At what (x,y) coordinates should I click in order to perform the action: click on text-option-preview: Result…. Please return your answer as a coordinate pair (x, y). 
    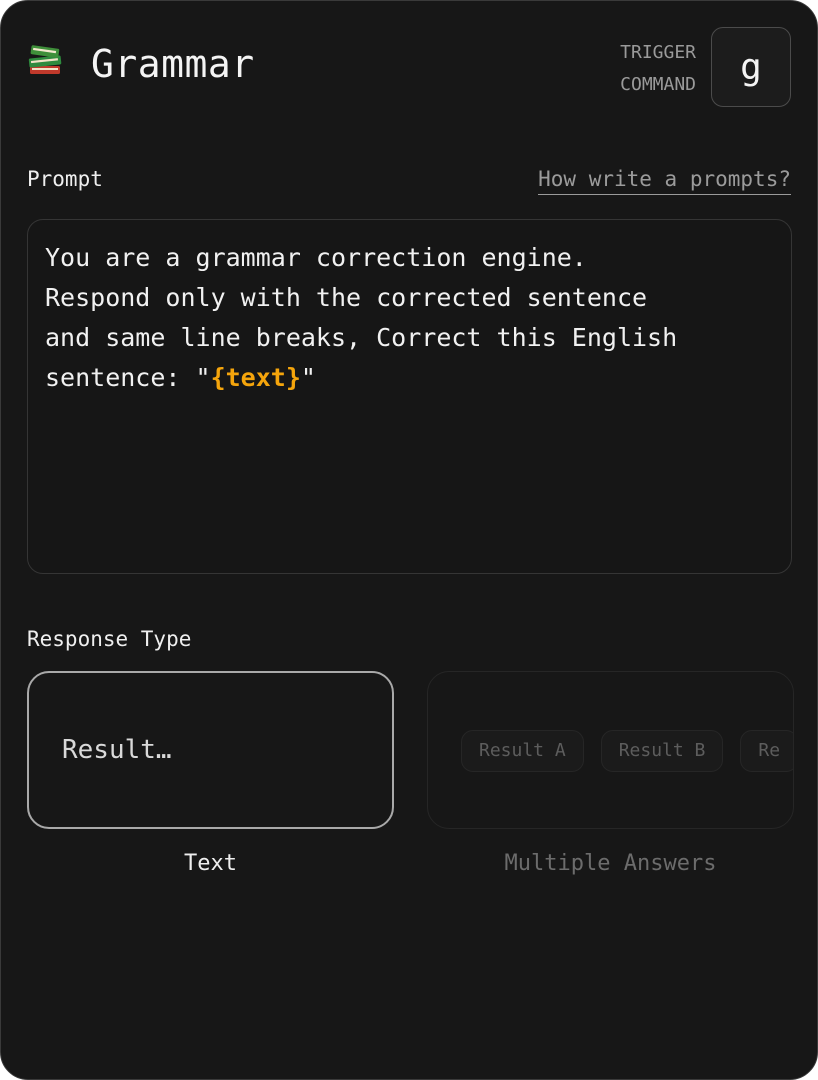
    Looking at the image, I should click on (117, 750).